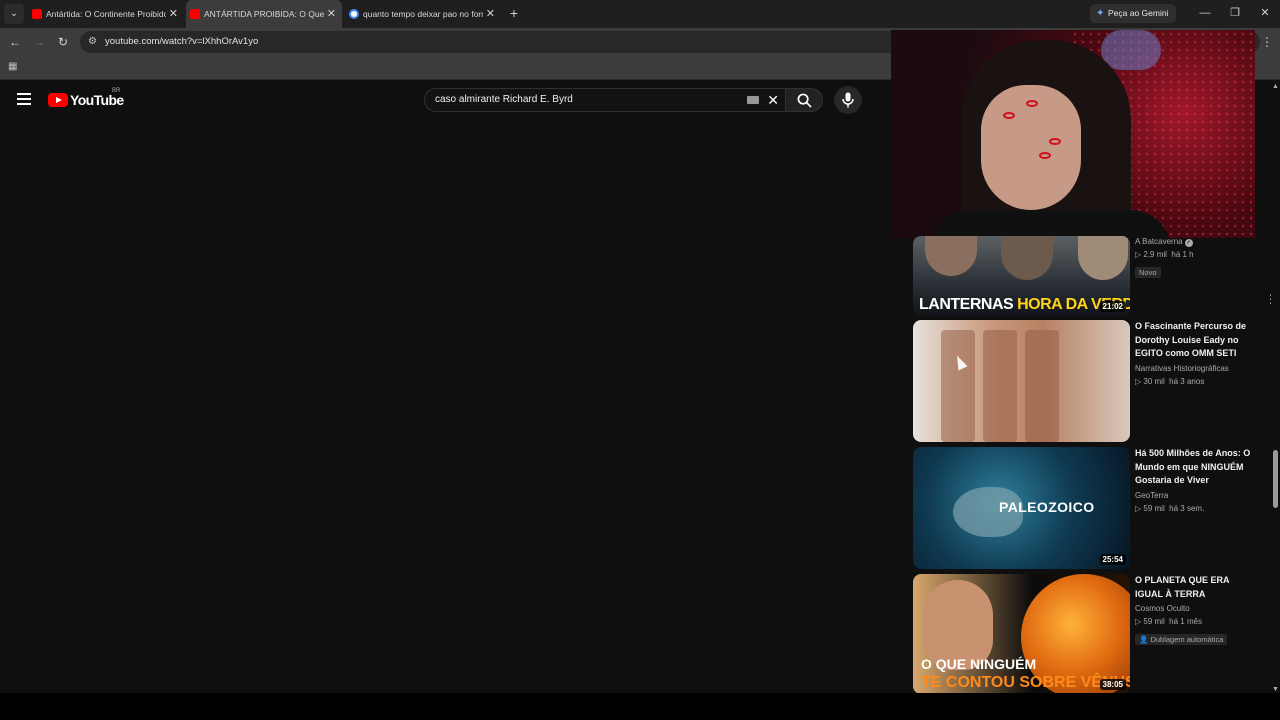  Describe the element at coordinates (1021, 381) in the screenshot. I see `video-thumbnail` at that location.